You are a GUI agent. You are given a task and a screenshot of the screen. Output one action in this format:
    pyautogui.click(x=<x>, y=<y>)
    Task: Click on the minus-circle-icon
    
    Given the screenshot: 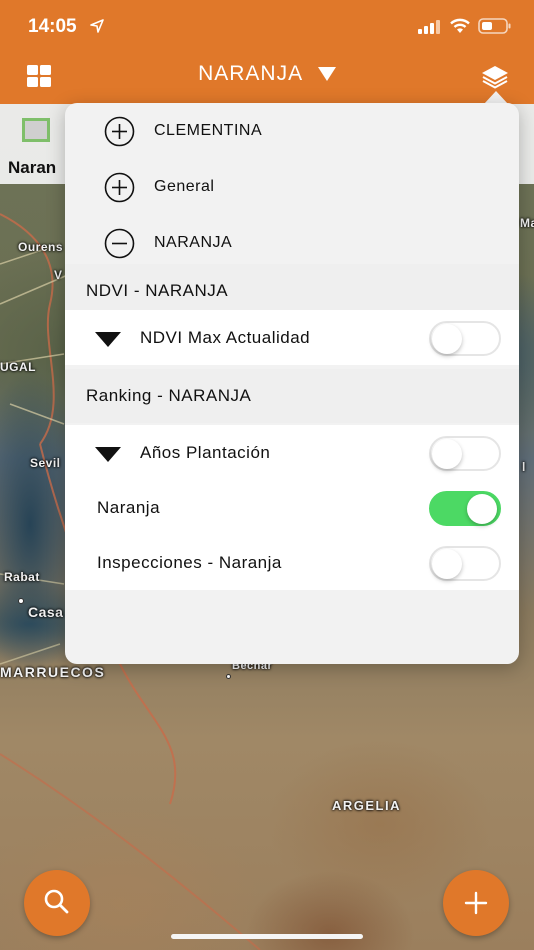 What is the action you would take?
    pyautogui.click(x=119, y=243)
    